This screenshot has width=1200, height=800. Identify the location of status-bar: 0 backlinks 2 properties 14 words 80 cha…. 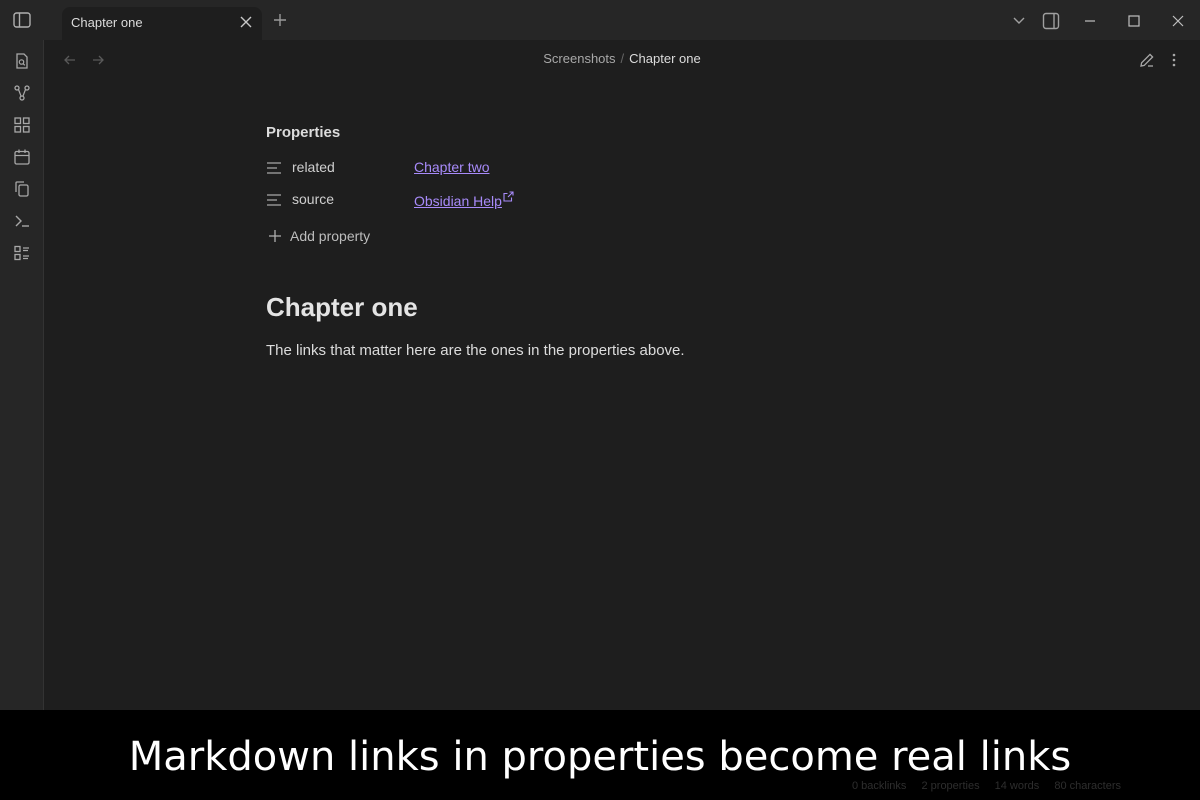
(992, 786).